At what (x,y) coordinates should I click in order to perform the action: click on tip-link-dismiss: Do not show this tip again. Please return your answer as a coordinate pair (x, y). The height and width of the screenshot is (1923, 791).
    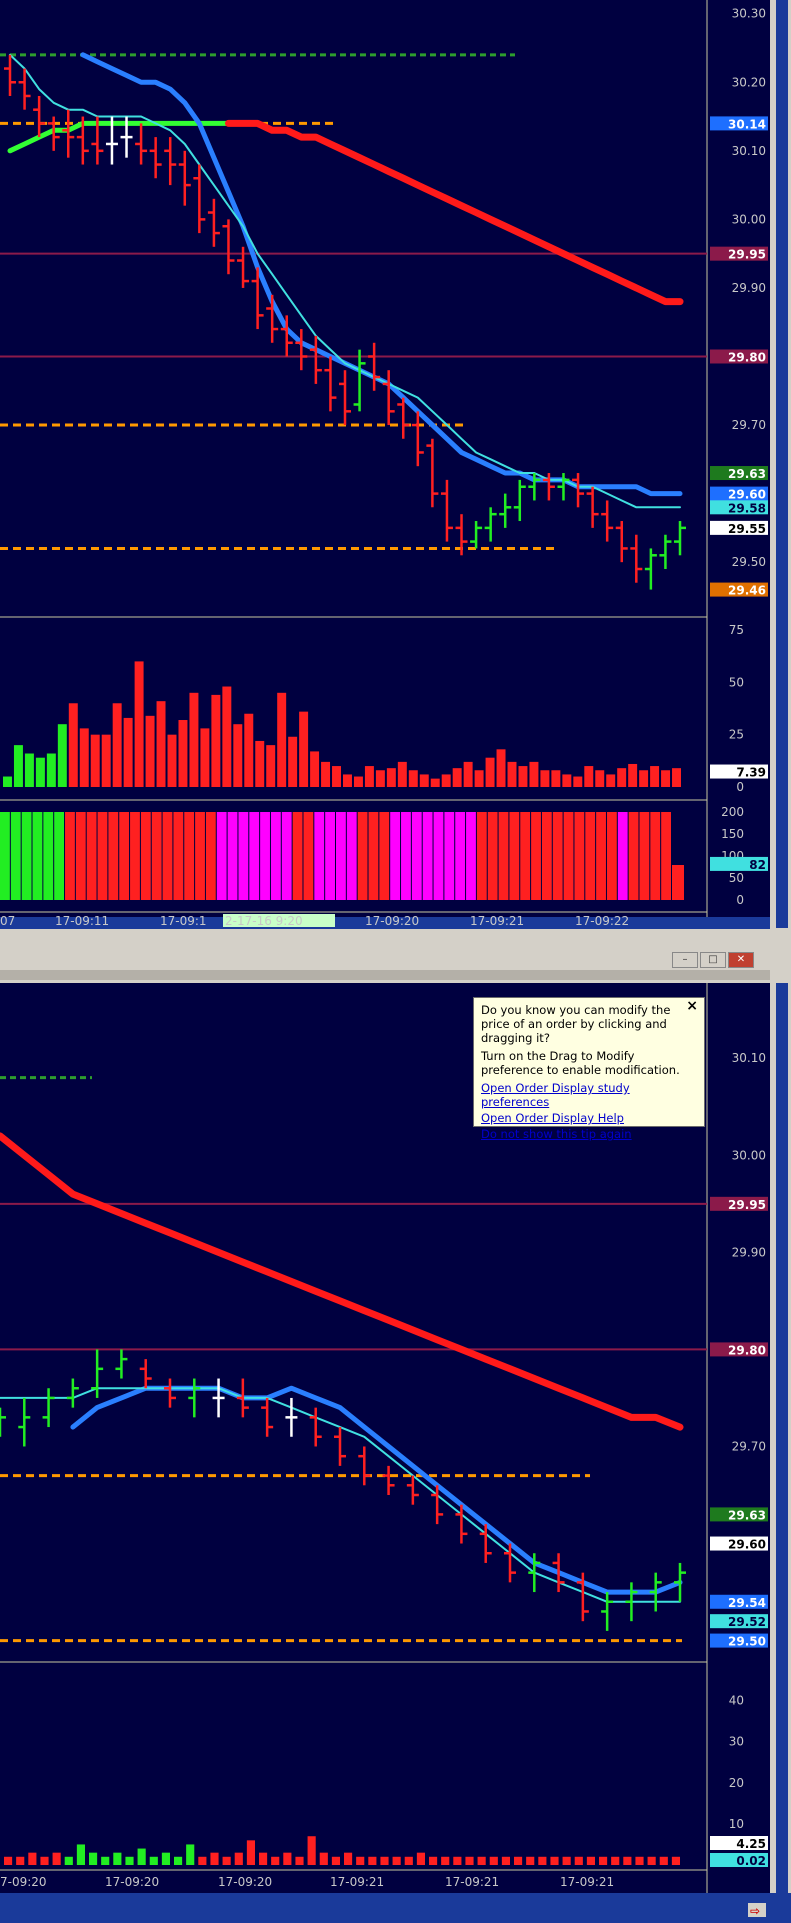
    Looking at the image, I should click on (589, 1134).